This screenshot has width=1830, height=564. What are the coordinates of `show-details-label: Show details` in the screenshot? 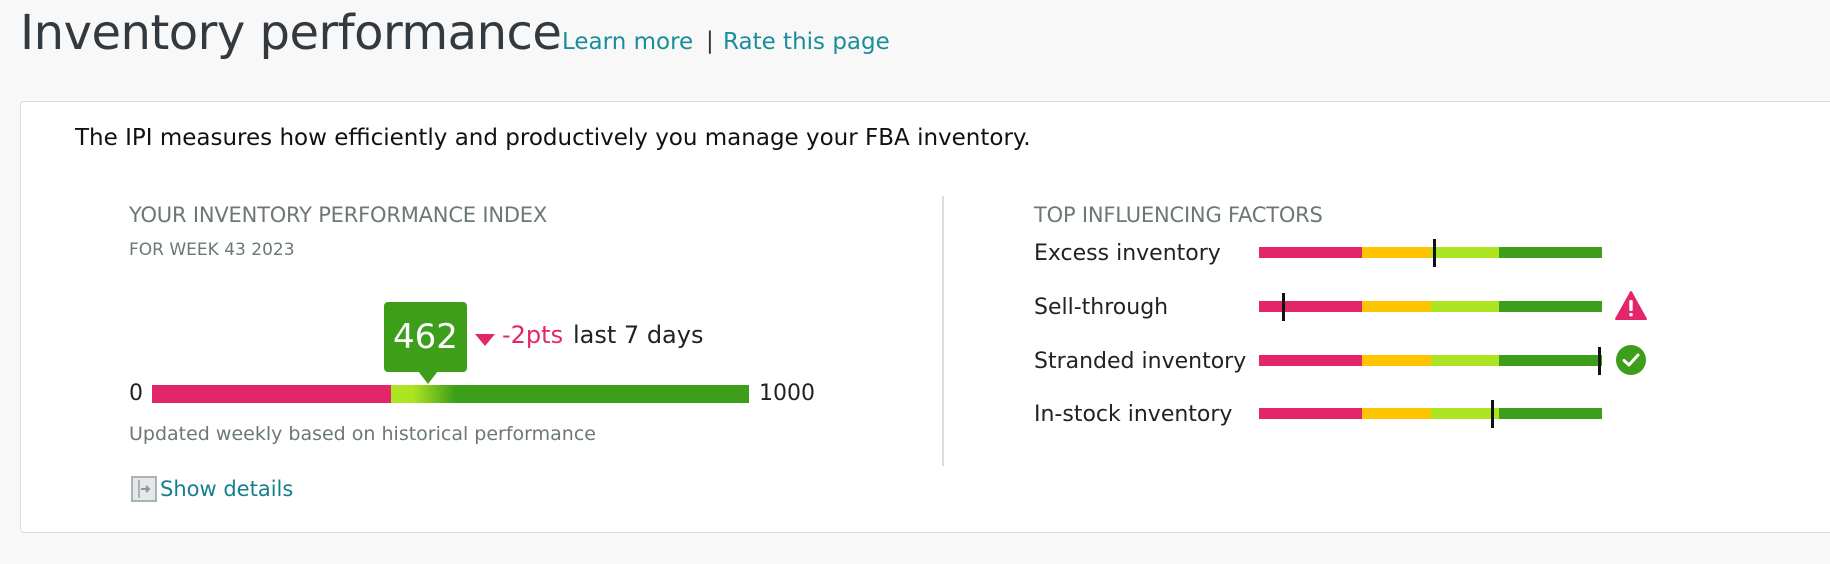 It's located at (227, 489).